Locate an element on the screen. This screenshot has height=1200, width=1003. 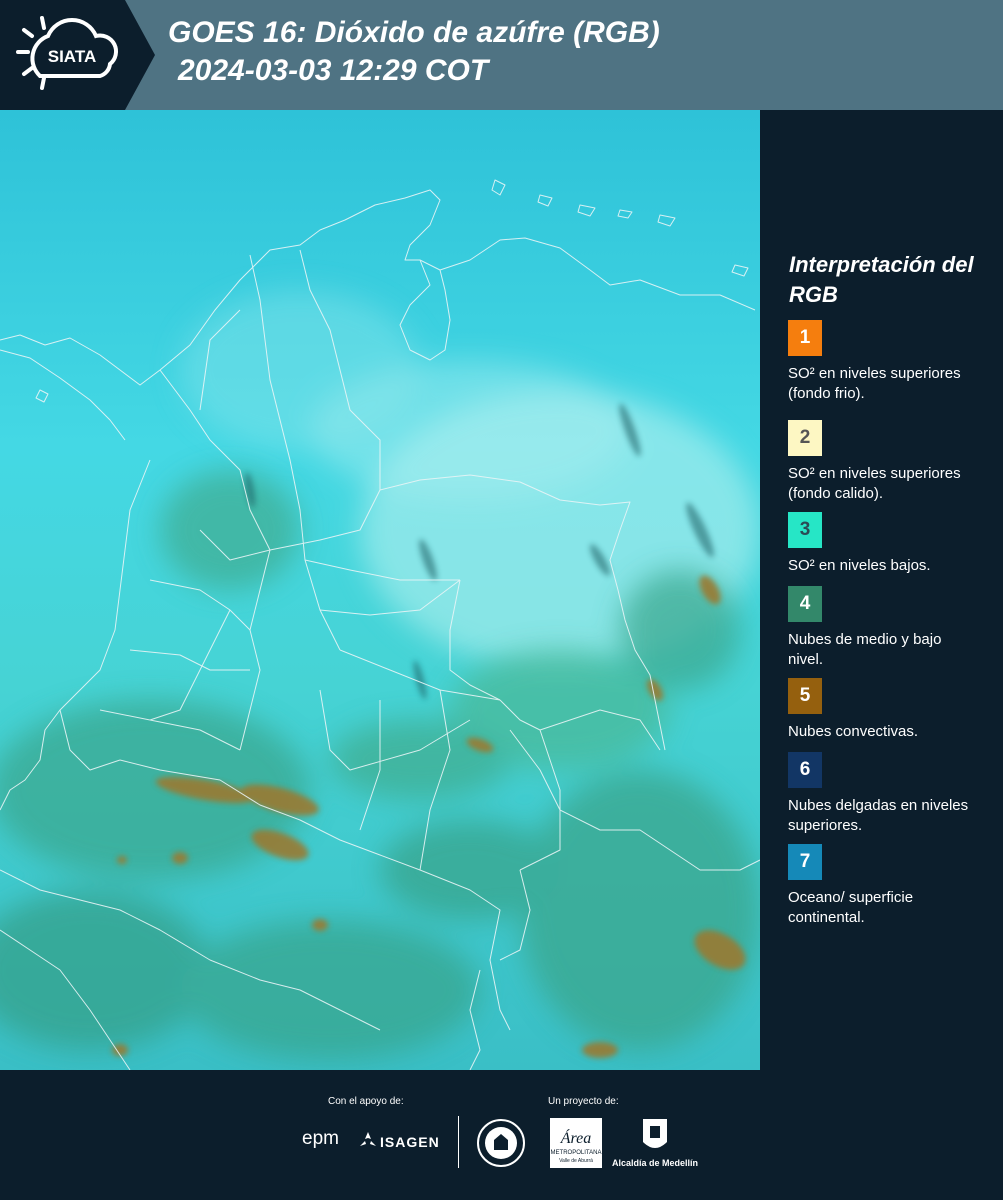
siata-logo-text: SIATA is located at coordinates (72, 56).